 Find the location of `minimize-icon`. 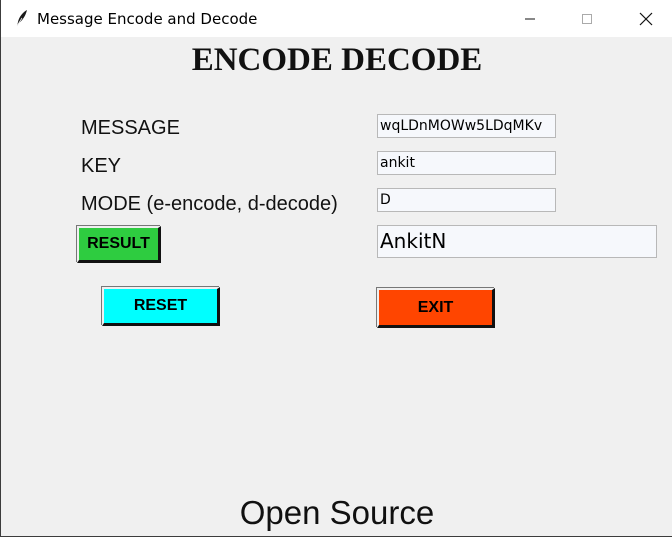

minimize-icon is located at coordinates (530, 18).